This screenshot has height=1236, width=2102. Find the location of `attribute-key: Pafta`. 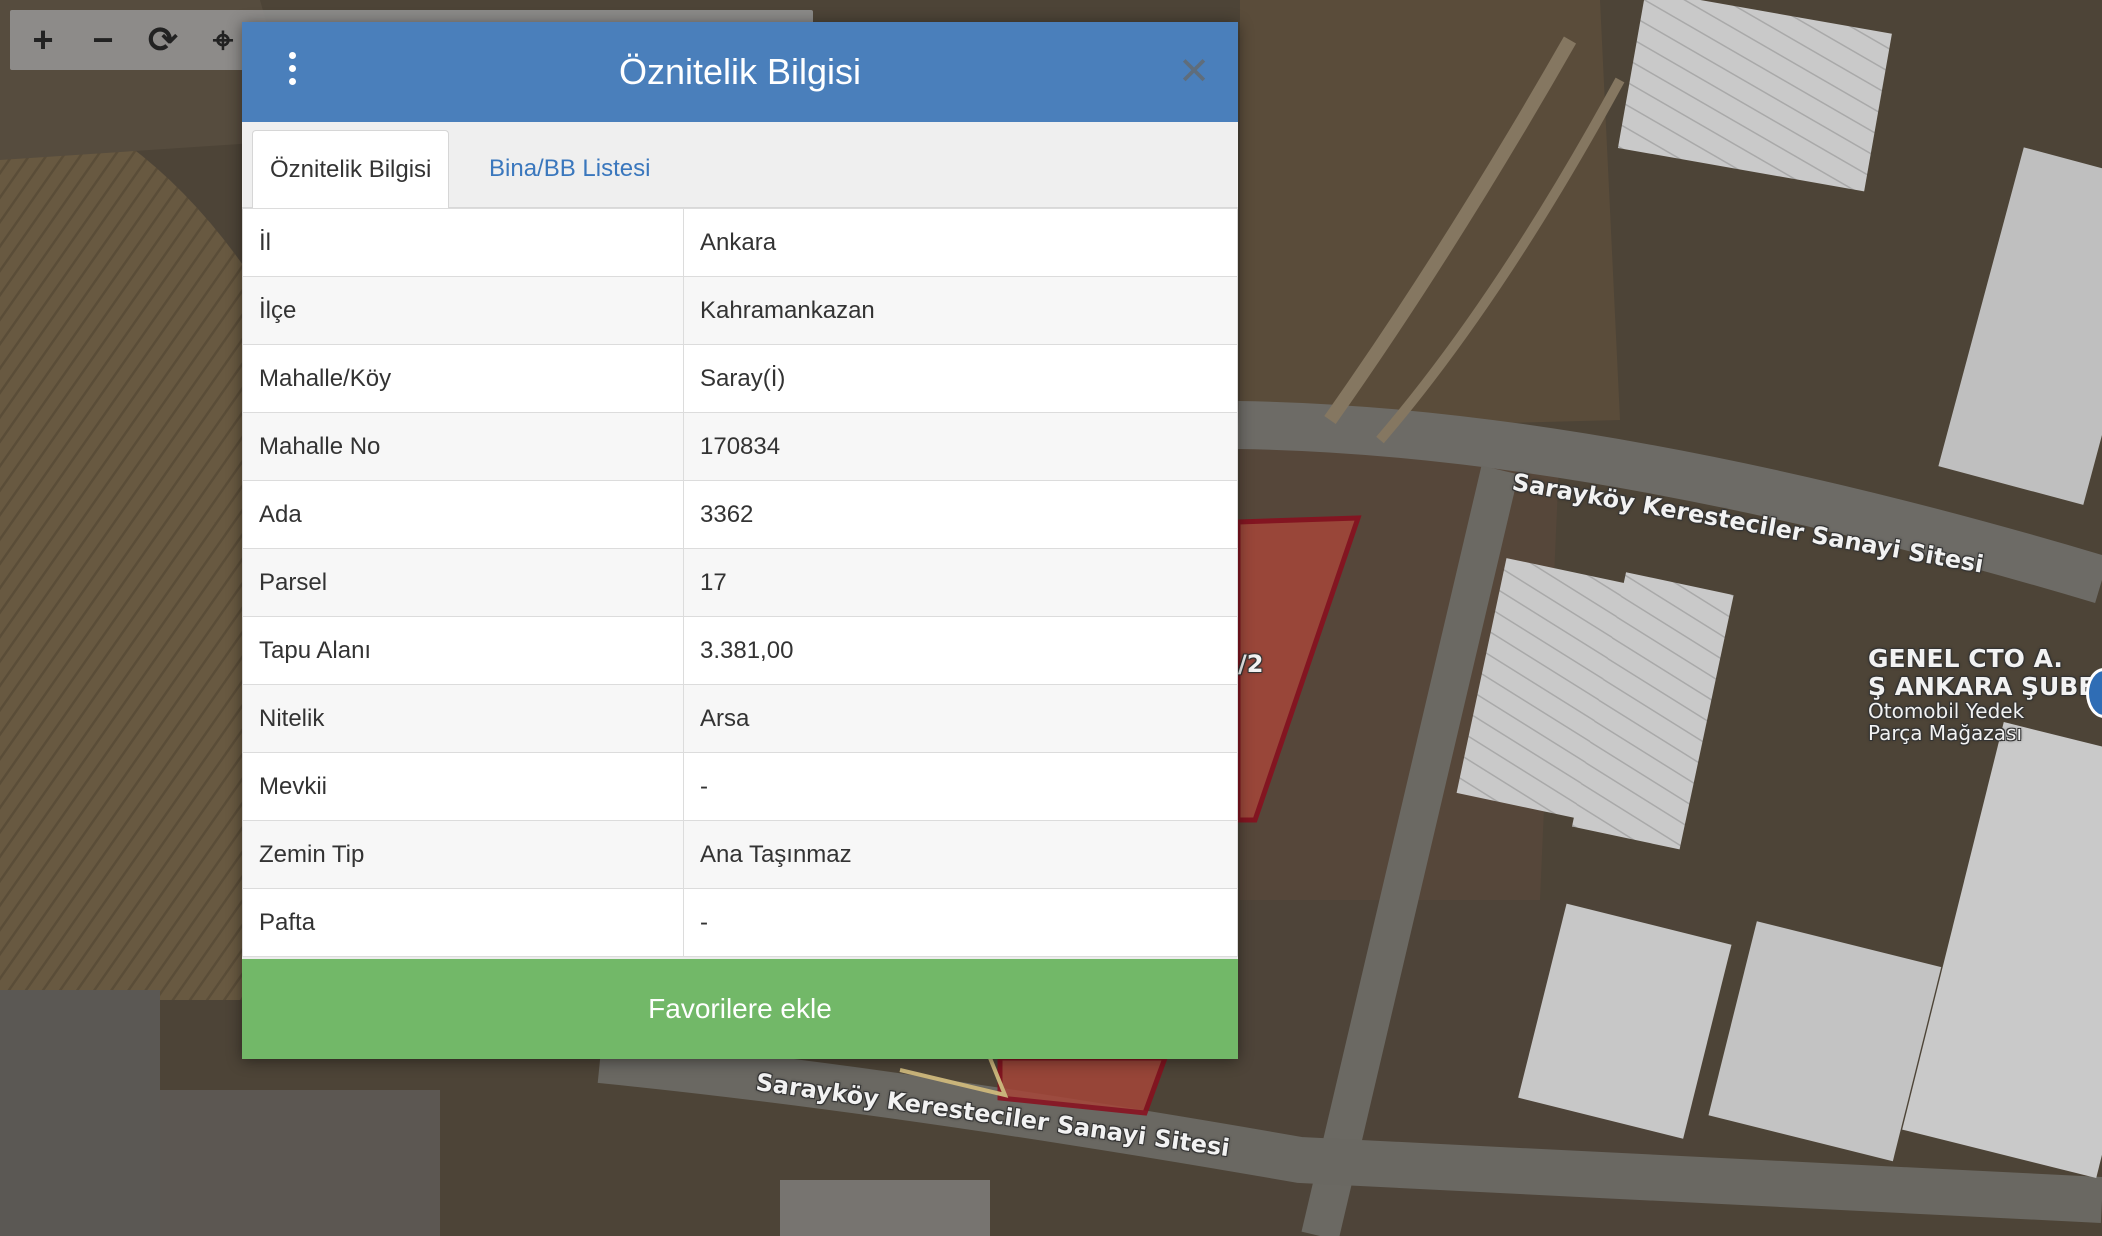

attribute-key: Pafta is located at coordinates (463, 922).